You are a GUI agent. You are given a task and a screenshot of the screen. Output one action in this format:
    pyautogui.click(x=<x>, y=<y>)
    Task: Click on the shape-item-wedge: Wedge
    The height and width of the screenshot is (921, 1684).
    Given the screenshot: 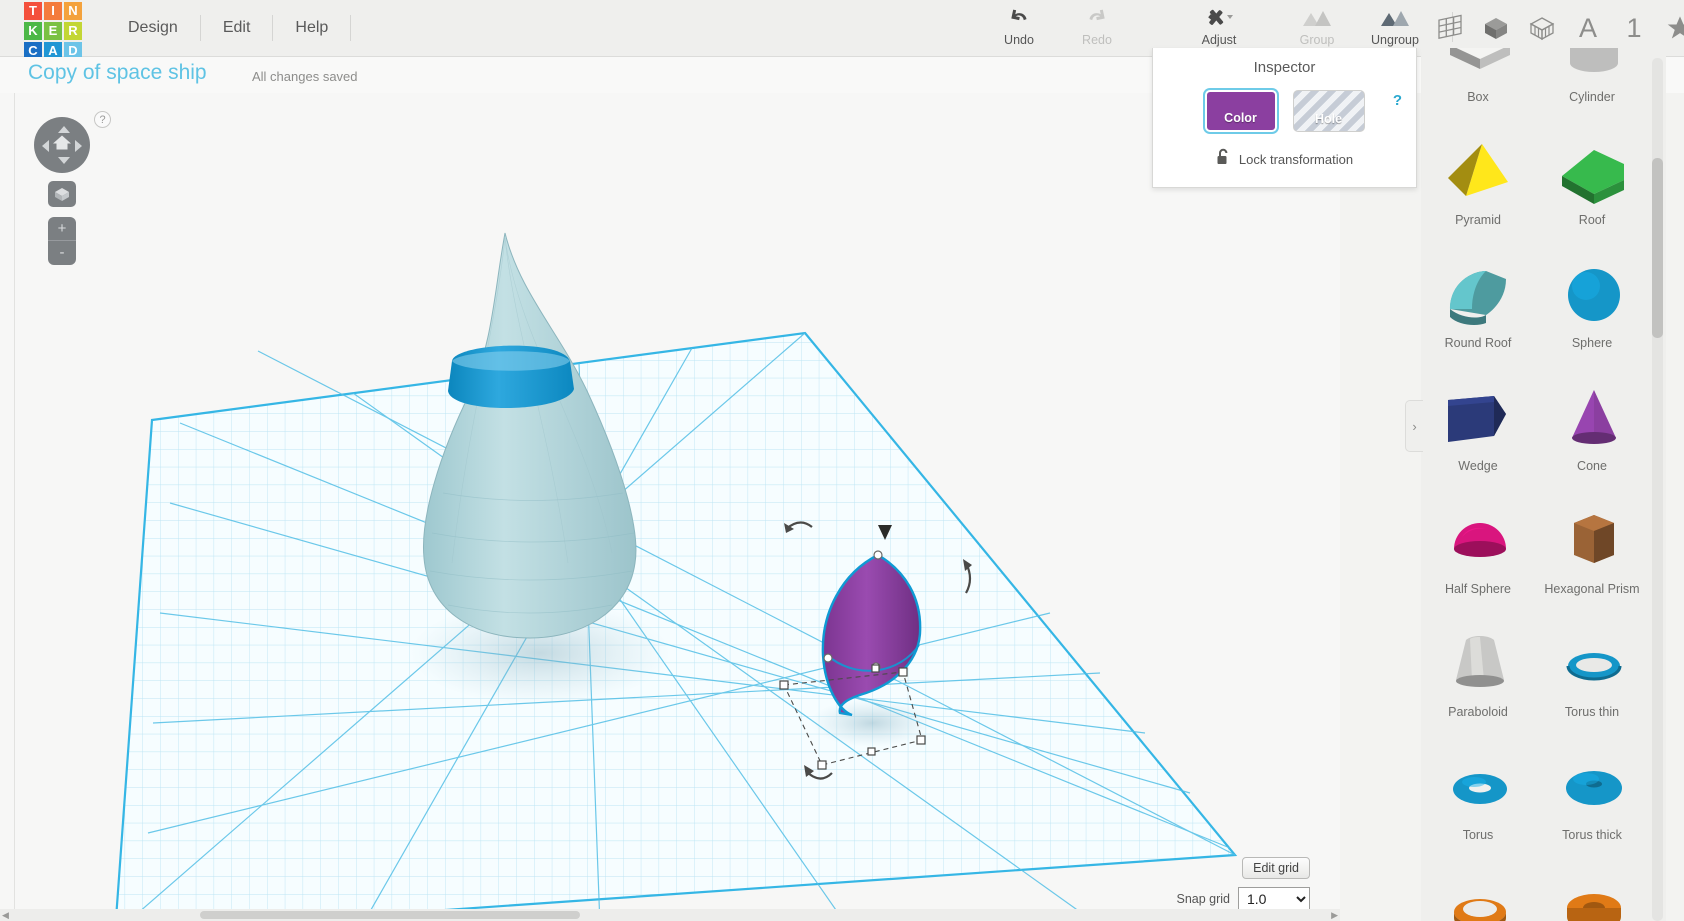 What is the action you would take?
    pyautogui.click(x=1478, y=430)
    